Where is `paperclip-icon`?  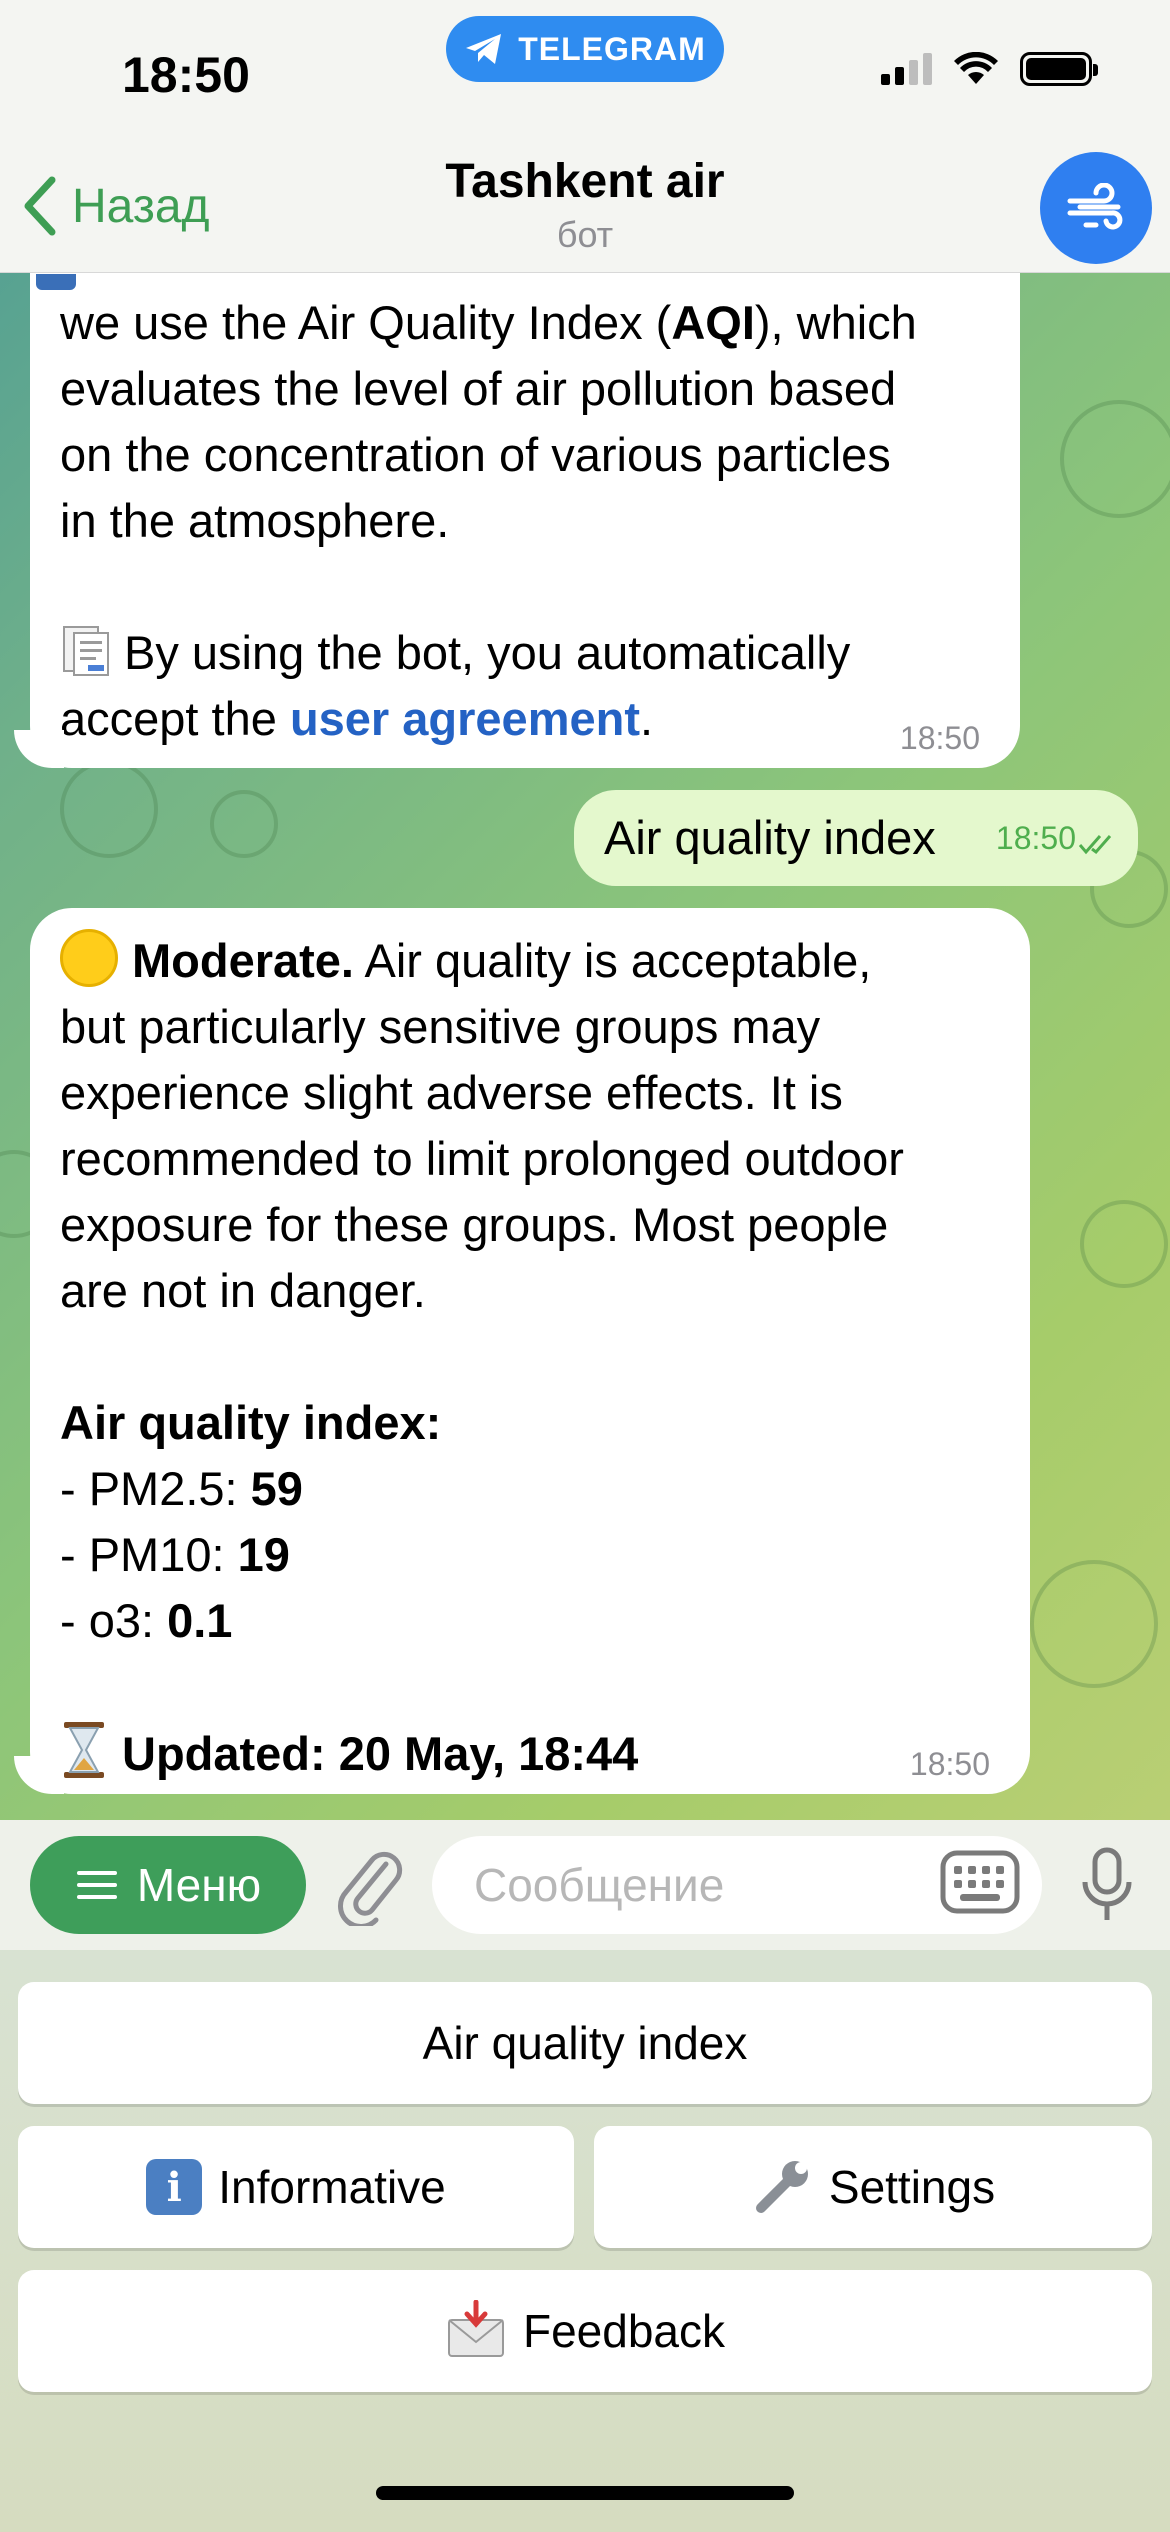
paperclip-icon is located at coordinates (370, 1884).